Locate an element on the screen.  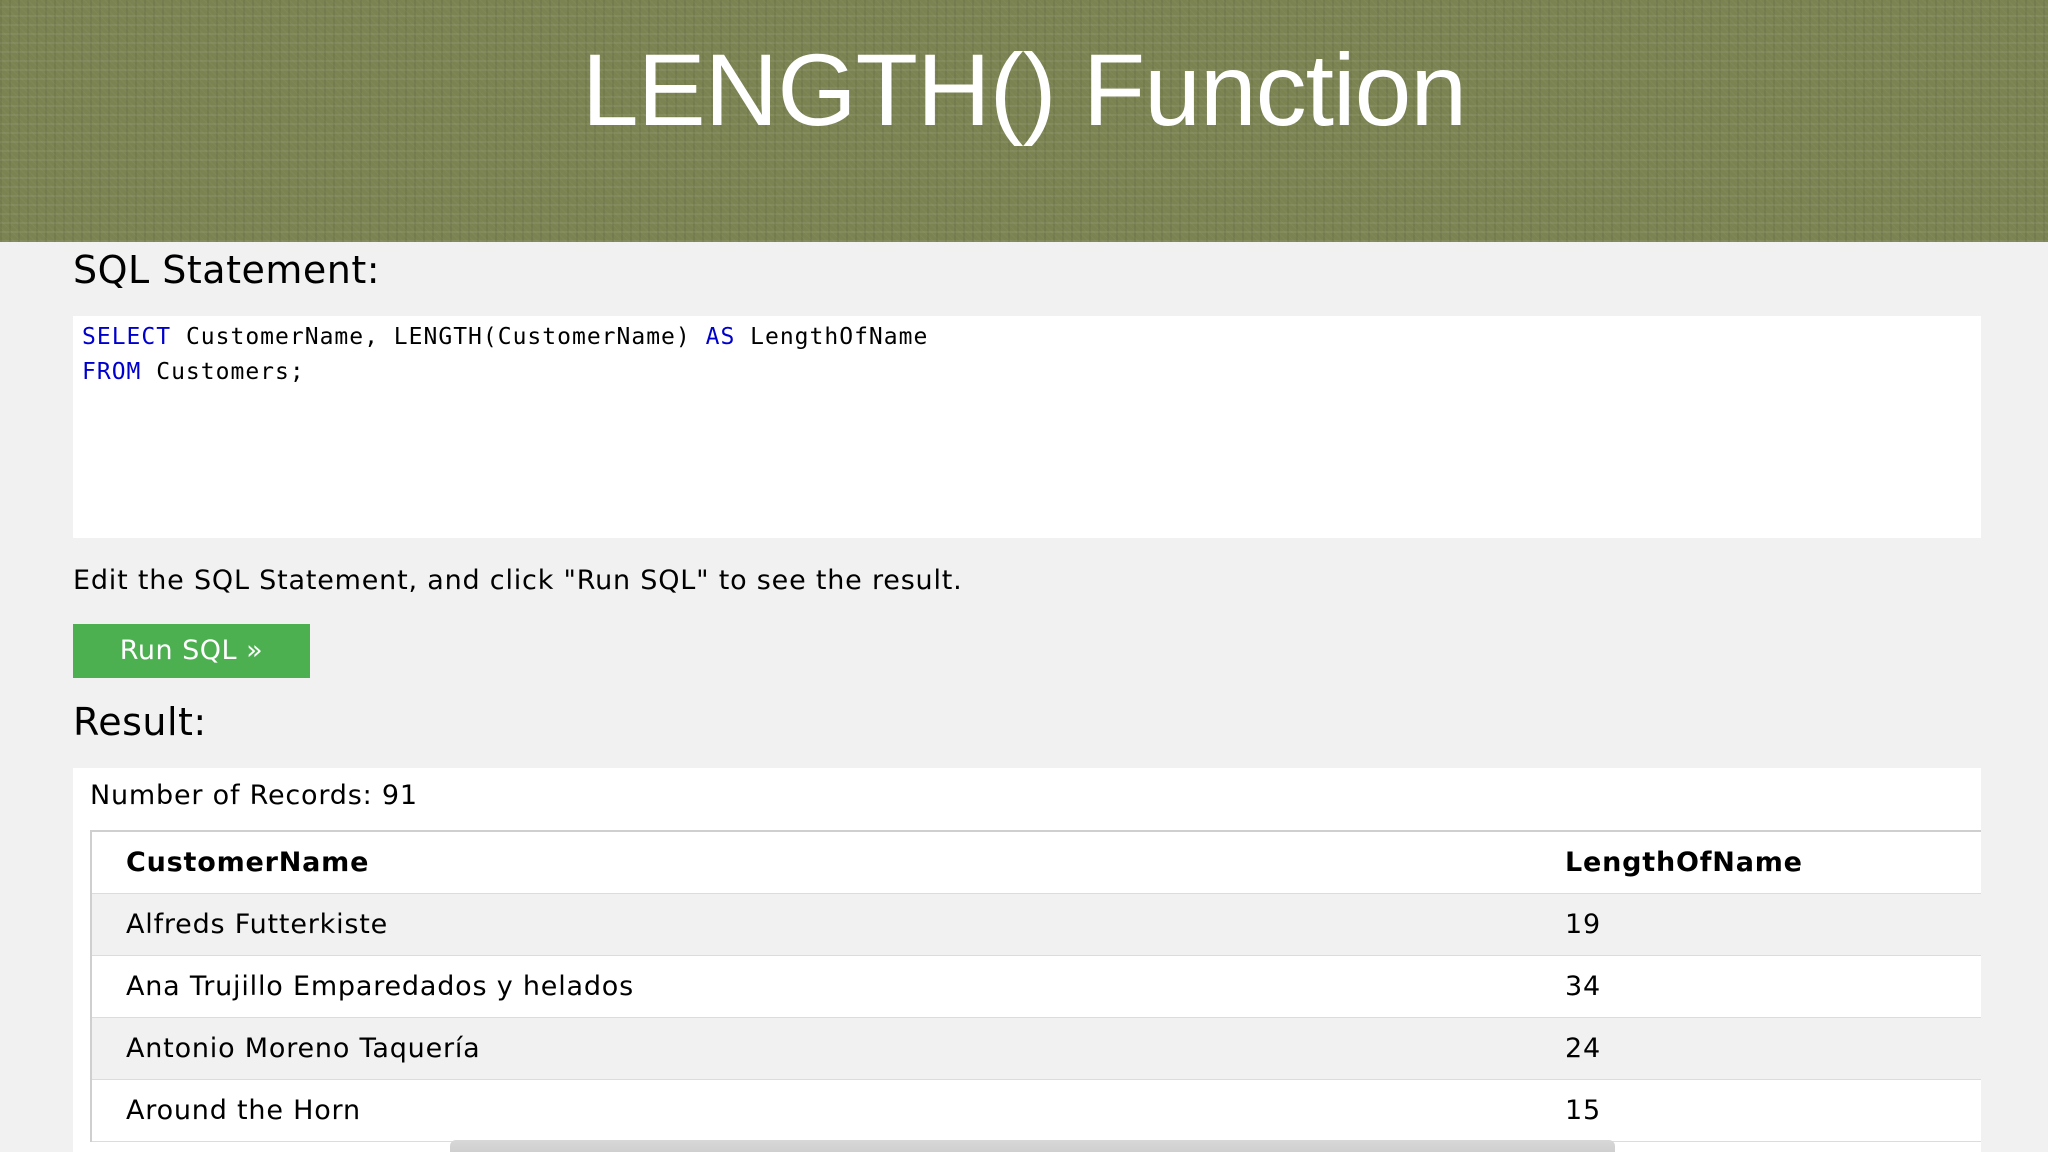
table-cell: 34 is located at coordinates (1756, 986).